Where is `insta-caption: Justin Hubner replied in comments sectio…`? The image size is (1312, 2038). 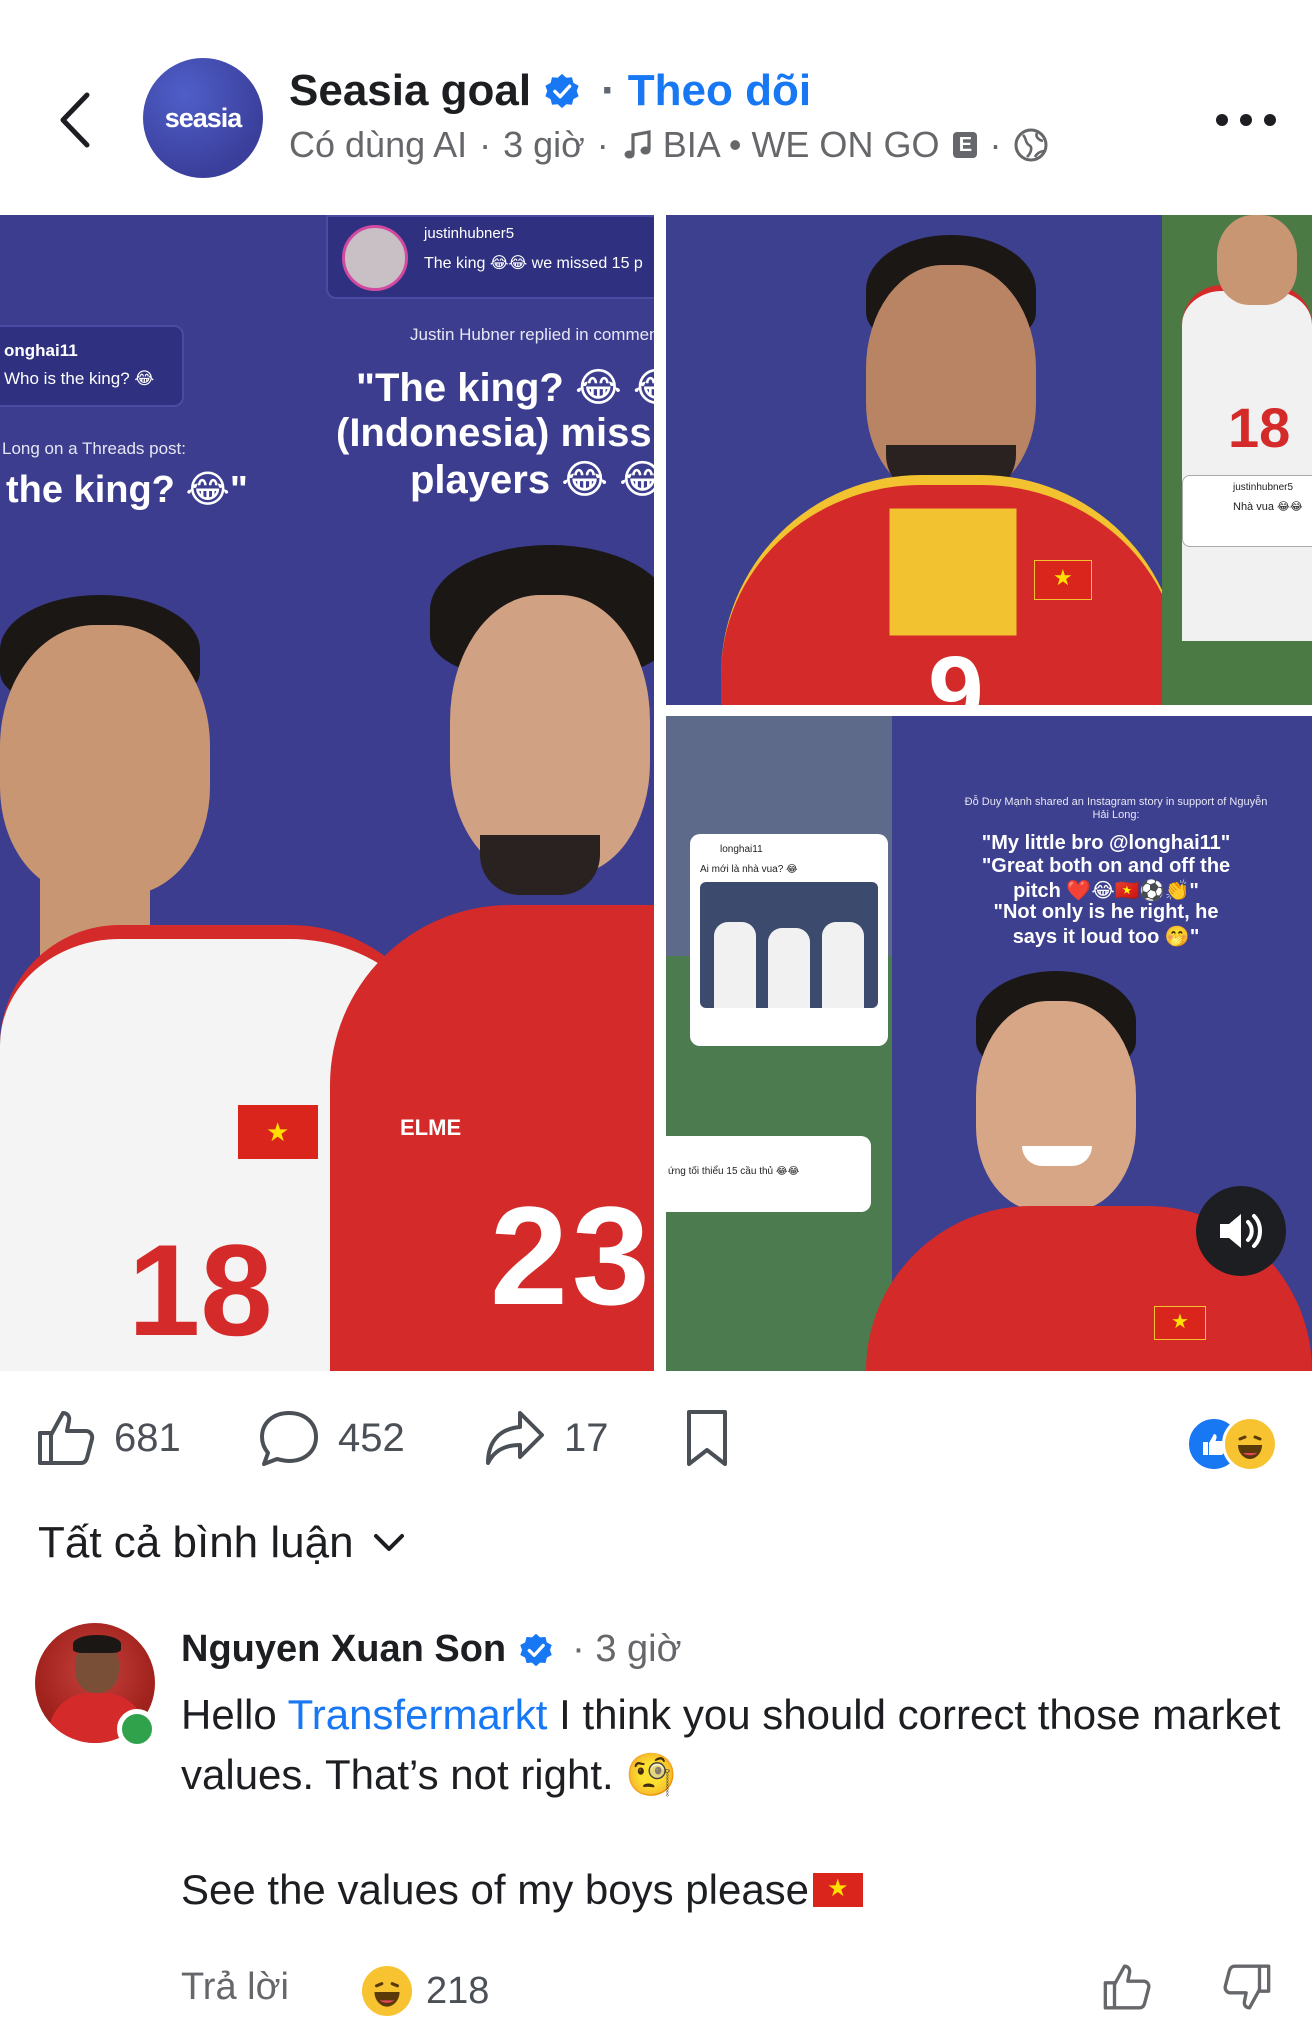 insta-caption: Justin Hubner replied in comments sectio… is located at coordinates (532, 334).